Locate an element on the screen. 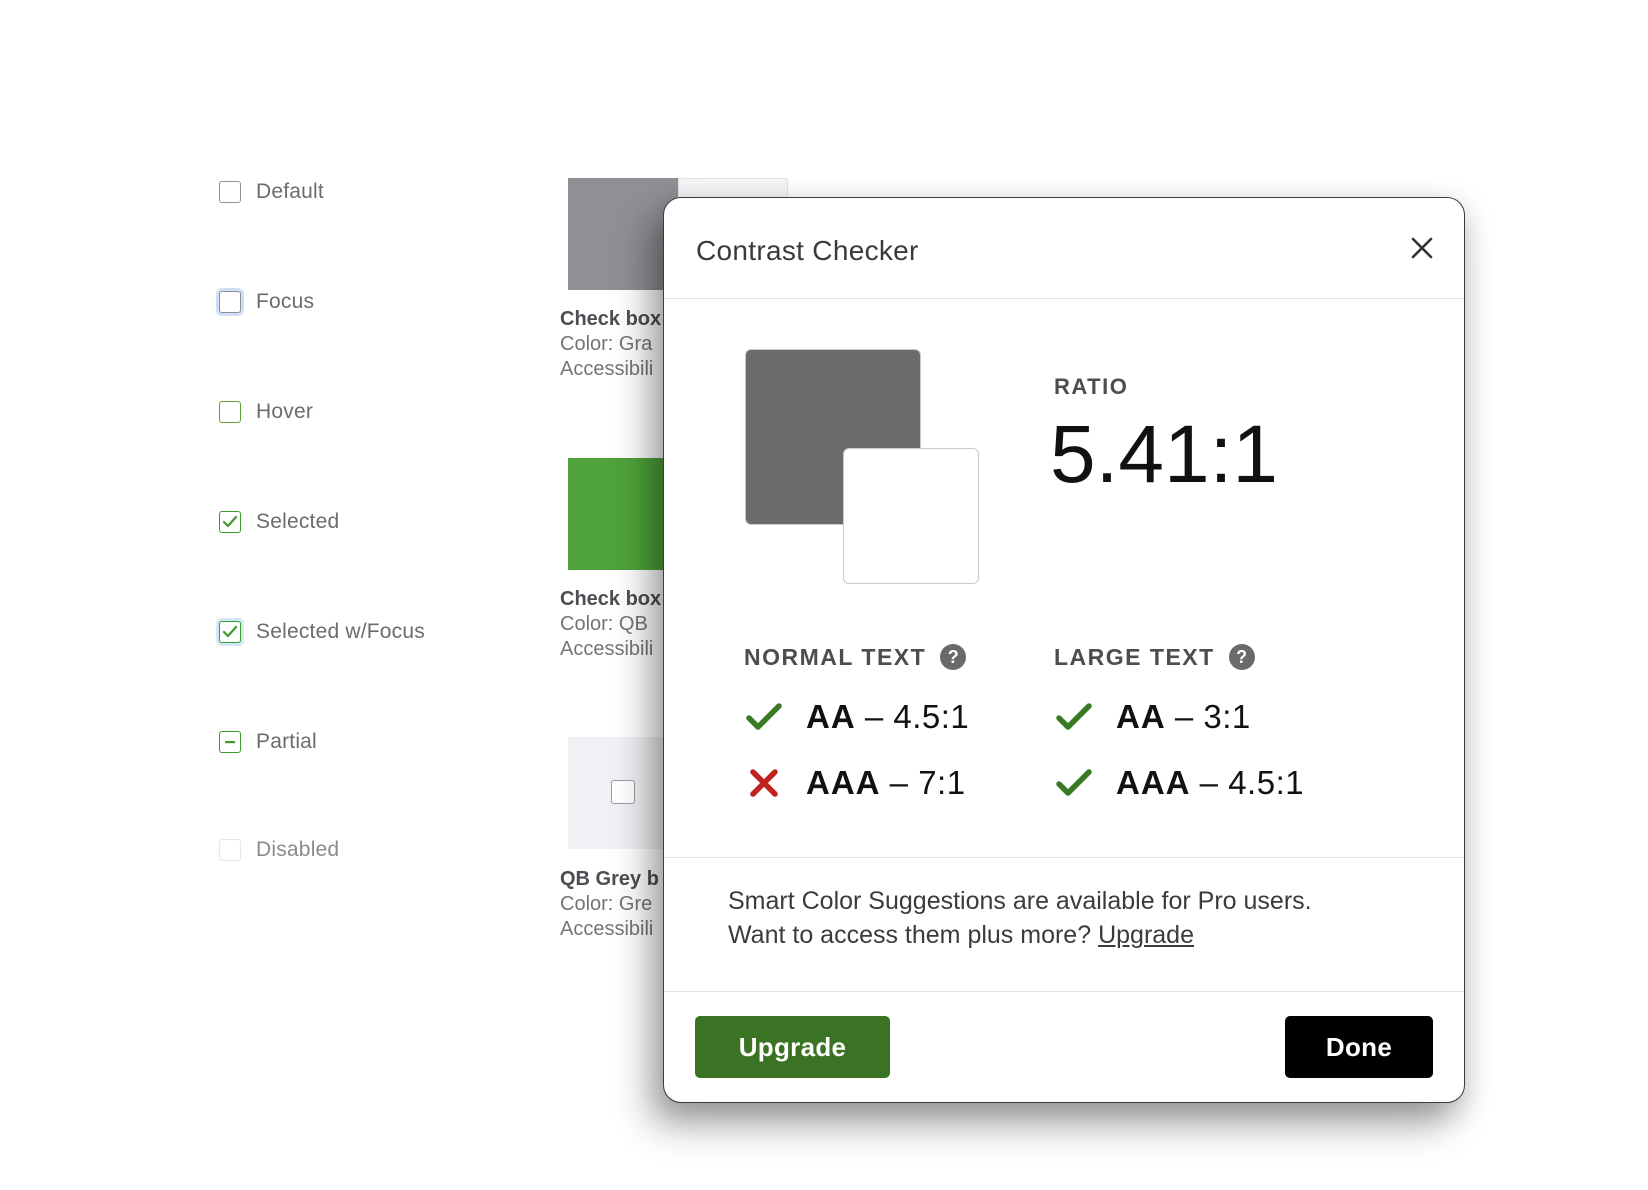 Image resolution: width=1648 pixels, height=1190 pixels. normal-text-title: NORMAL TEXT is located at coordinates (835, 656).